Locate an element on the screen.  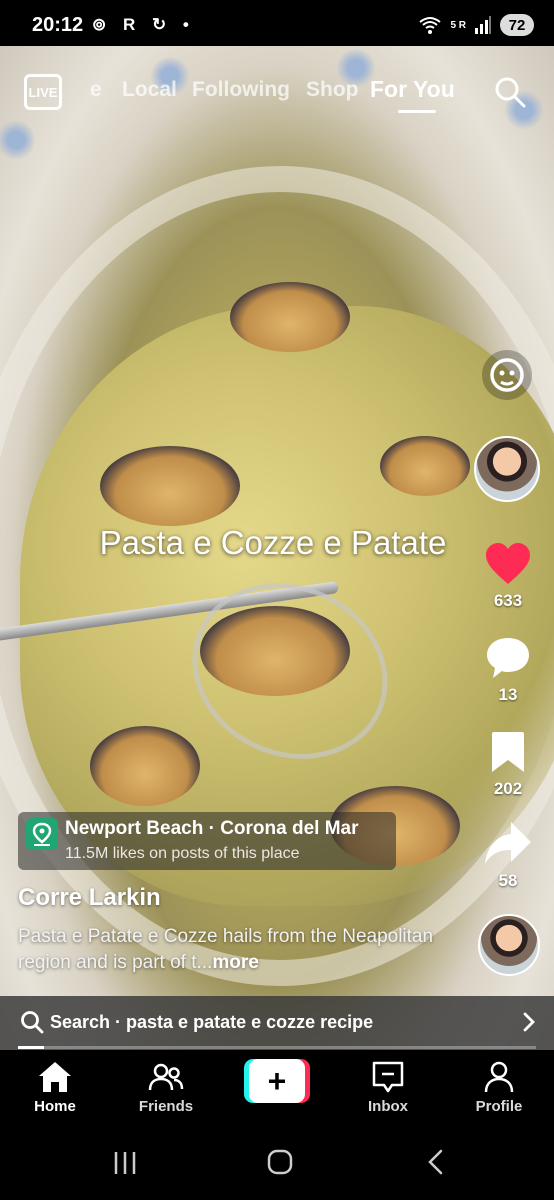
share-button: 58 is located at coordinates (508, 855).